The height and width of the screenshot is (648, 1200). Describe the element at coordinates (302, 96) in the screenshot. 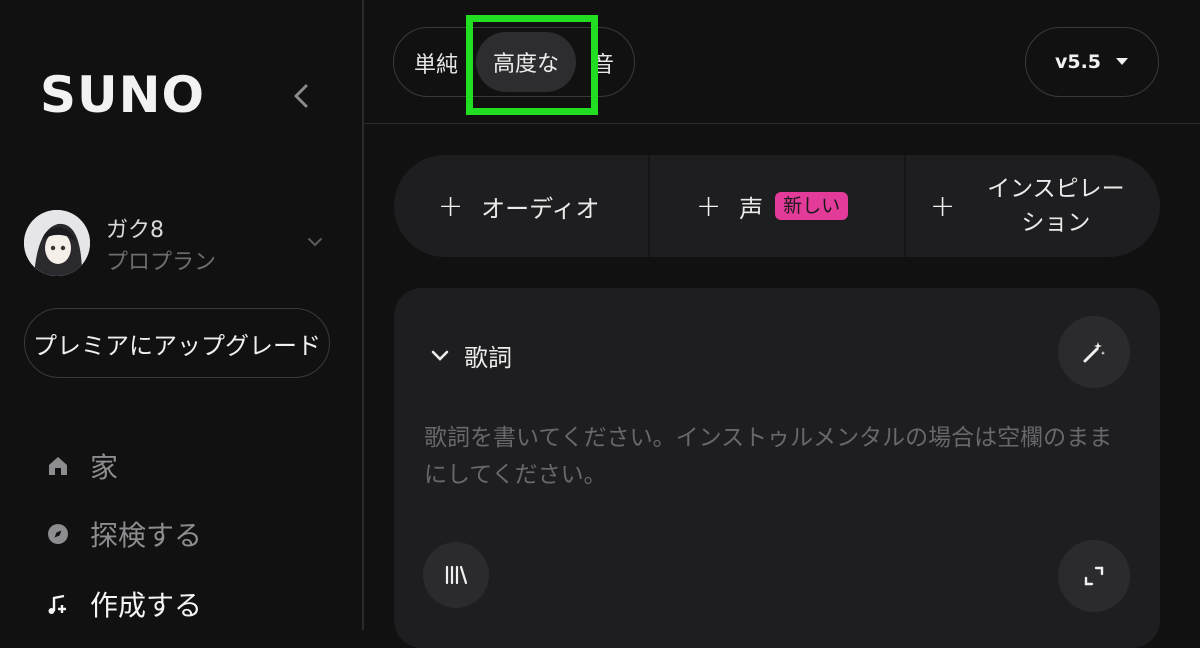

I see `collapse-sidebar-icon` at that location.